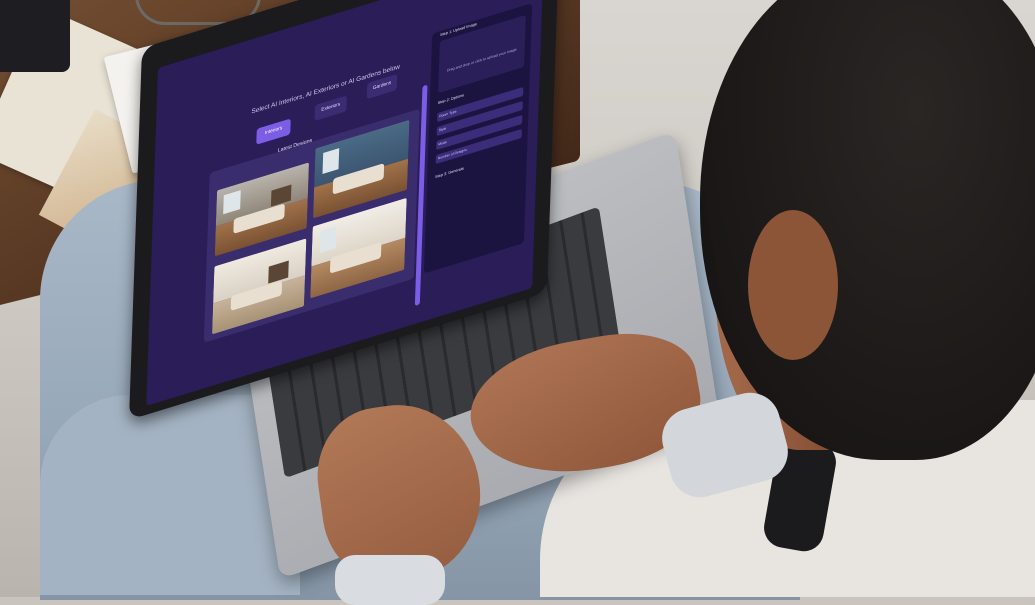 The image size is (1035, 605). What do you see at coordinates (35, 36) in the screenshot?
I see `phone` at bounding box center [35, 36].